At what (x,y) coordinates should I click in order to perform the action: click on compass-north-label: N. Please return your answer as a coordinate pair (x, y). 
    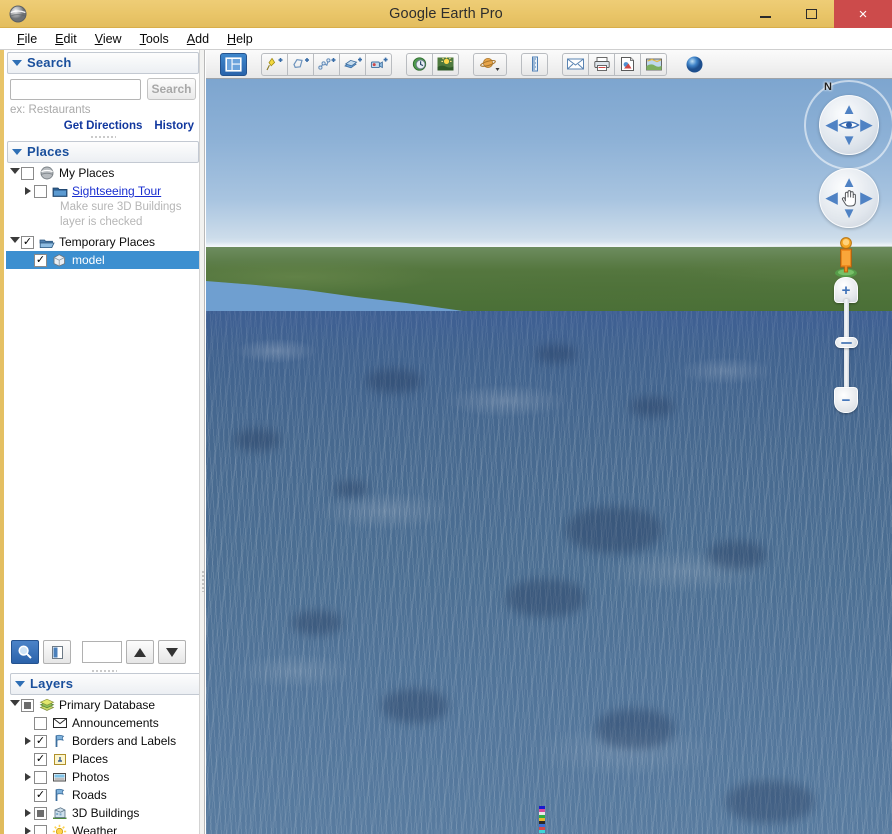
    Looking at the image, I should click on (828, 87).